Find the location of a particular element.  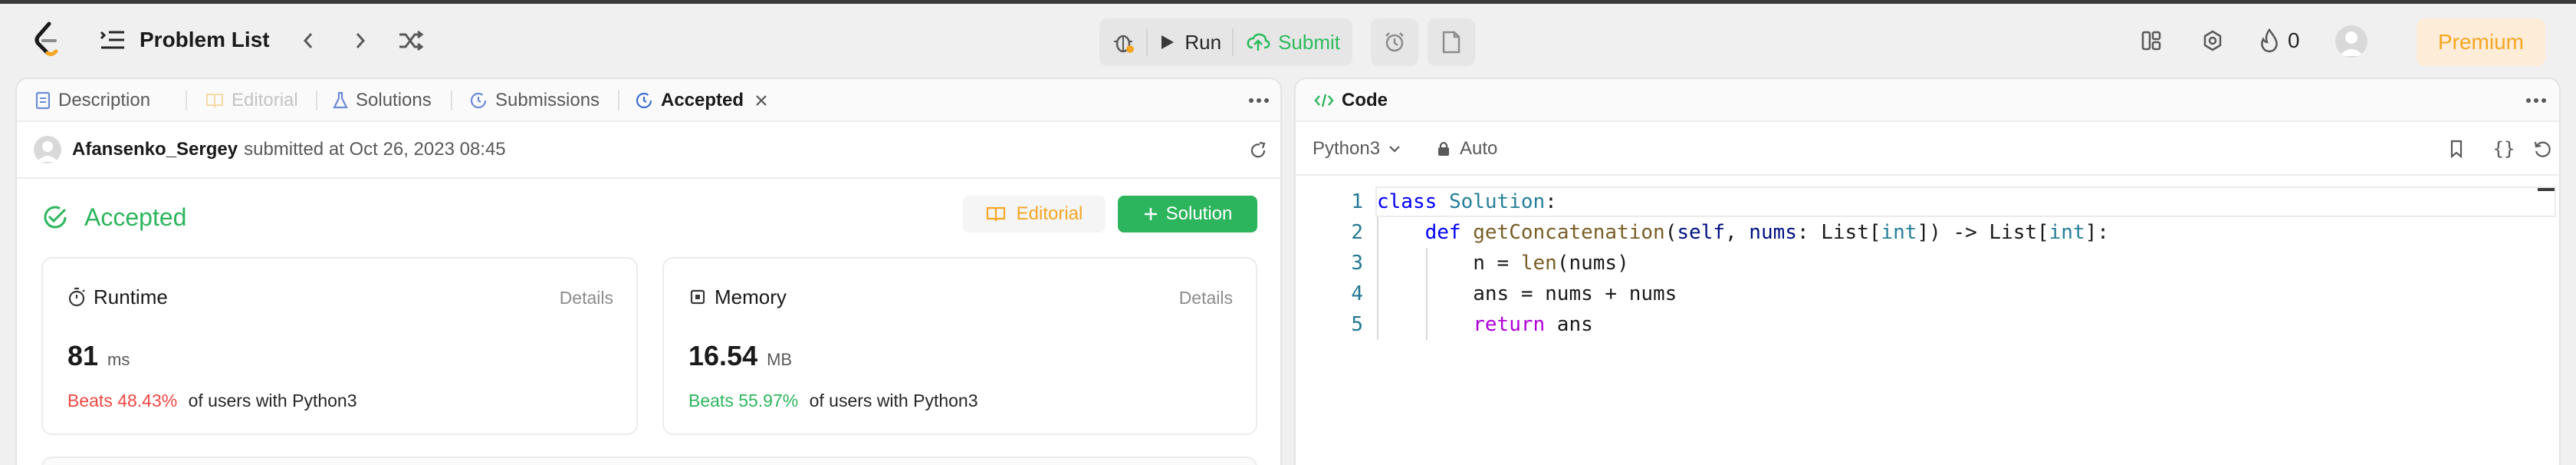

bookmark-icon is located at coordinates (2456, 149).